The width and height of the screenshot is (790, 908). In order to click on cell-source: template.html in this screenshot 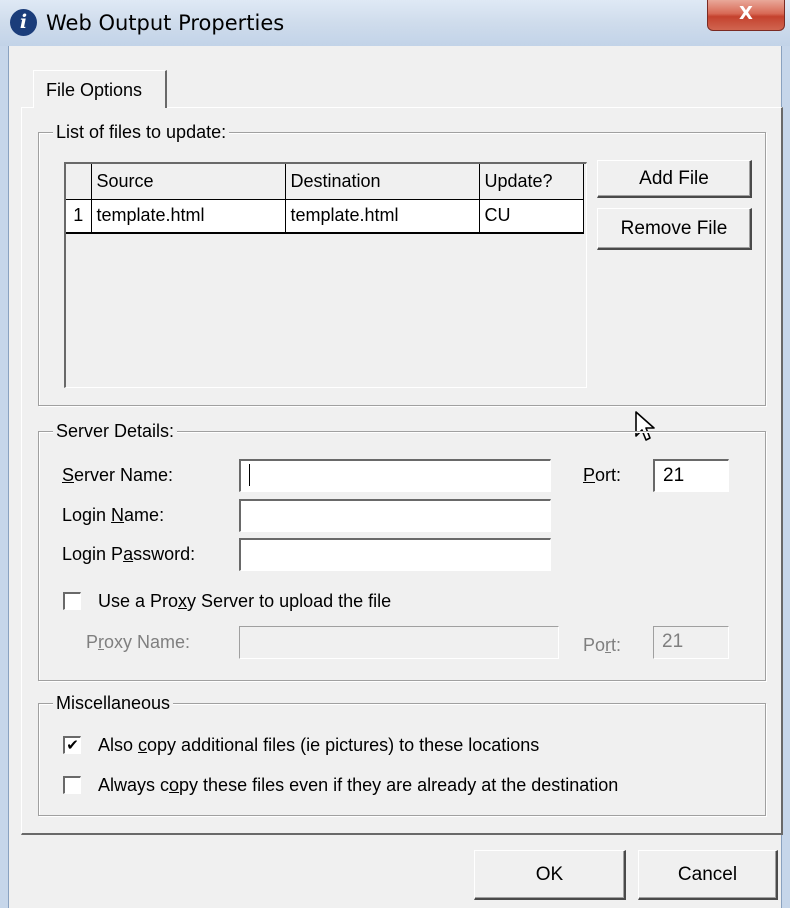, I will do `click(188, 216)`.